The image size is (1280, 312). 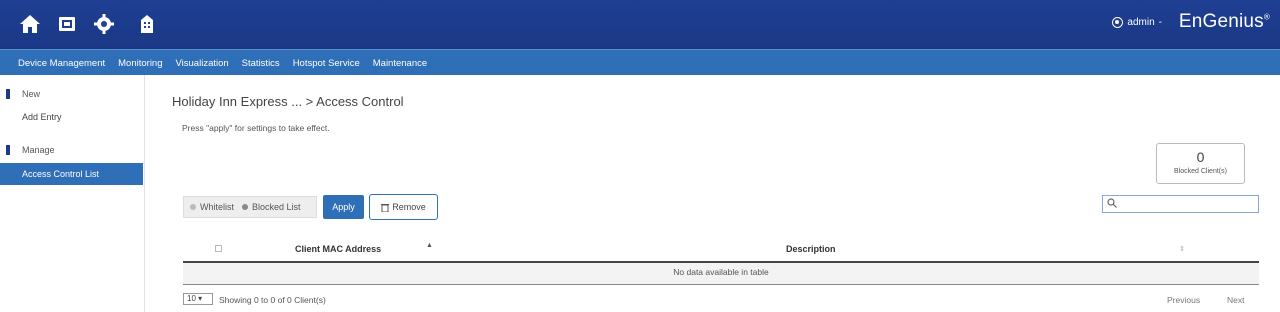 I want to click on column-description: Description, so click(x=811, y=249).